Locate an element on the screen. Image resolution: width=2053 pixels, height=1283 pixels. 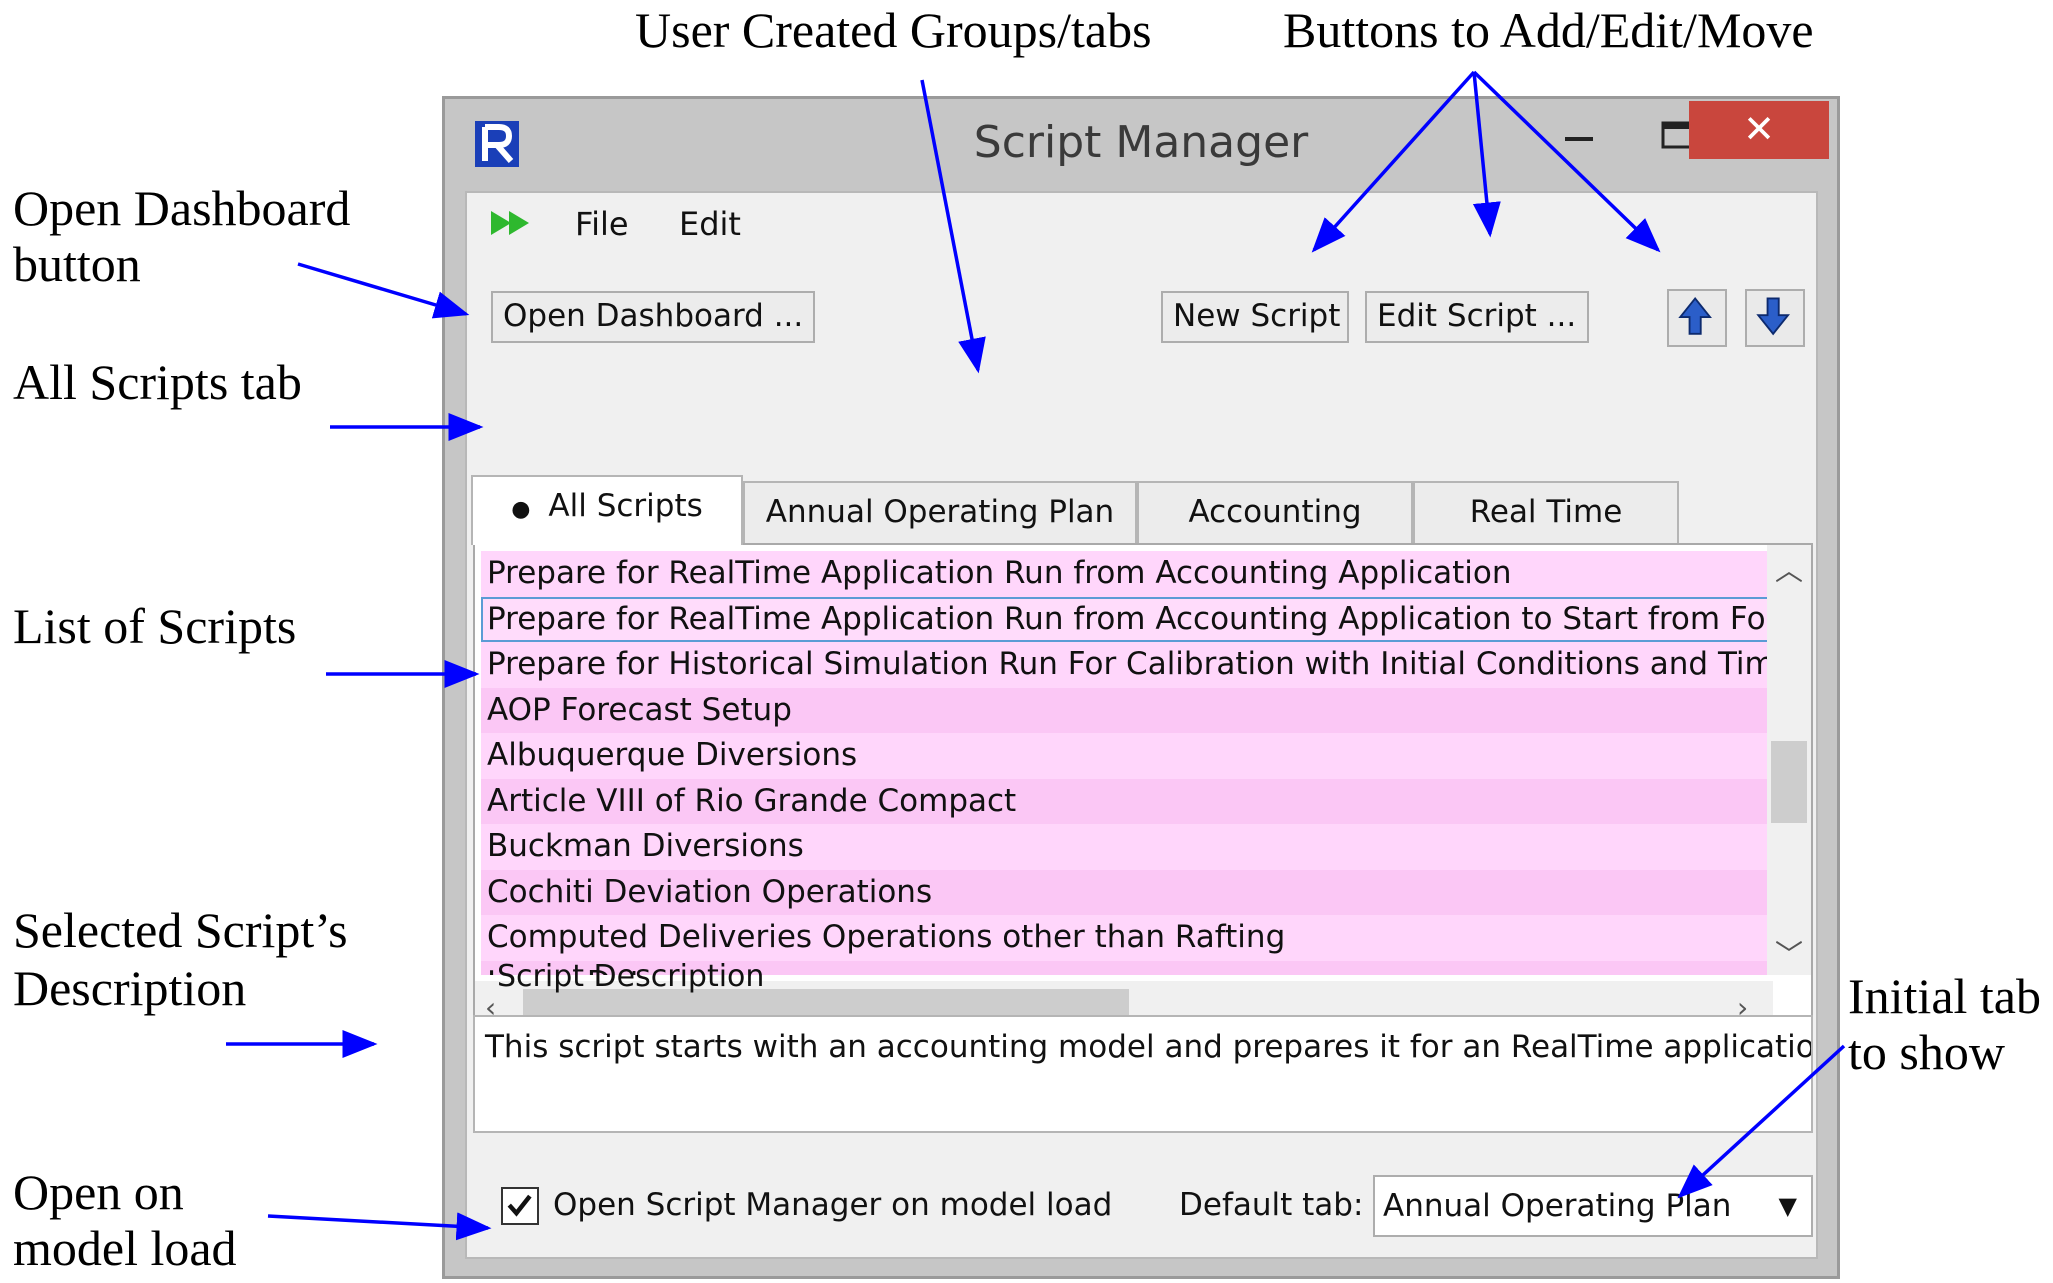
annotation-initial-tab-2: to show is located at coordinates (1926, 1052).